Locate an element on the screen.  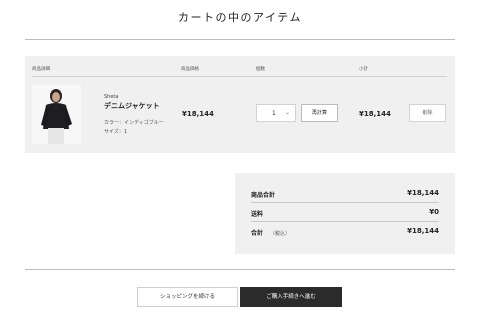
continue-shopping-button: ショッピングを続ける is located at coordinates (187, 297).